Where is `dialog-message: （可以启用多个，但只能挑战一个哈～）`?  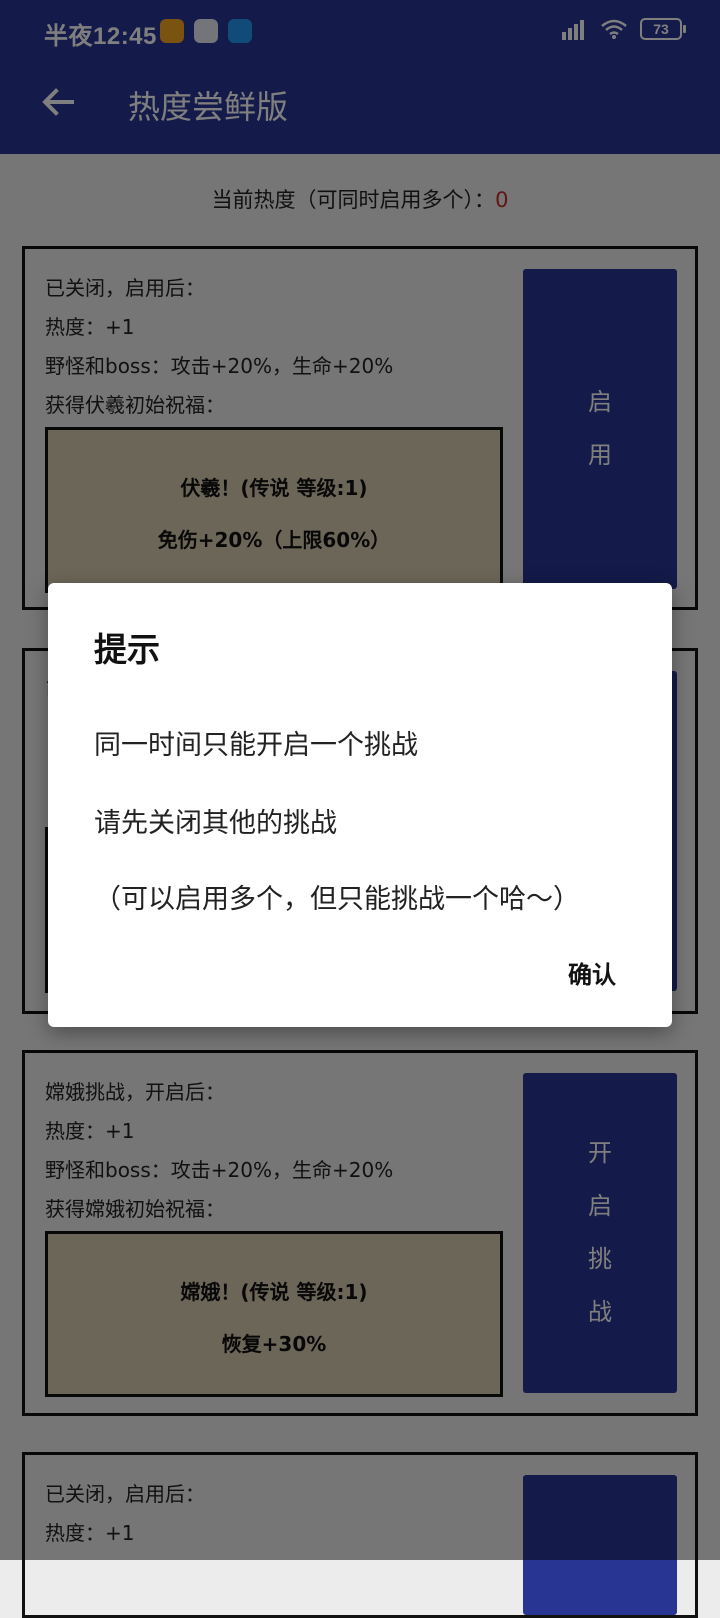
dialog-message: （可以启用多个，但只能挑战一个哈～） is located at coordinates (337, 899).